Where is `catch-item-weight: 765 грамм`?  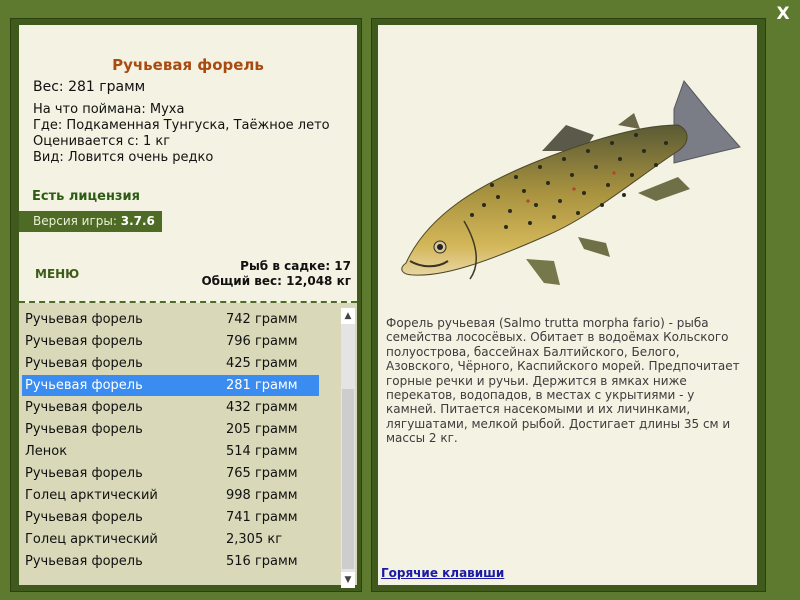
catch-item-weight: 765 грамм is located at coordinates (262, 473).